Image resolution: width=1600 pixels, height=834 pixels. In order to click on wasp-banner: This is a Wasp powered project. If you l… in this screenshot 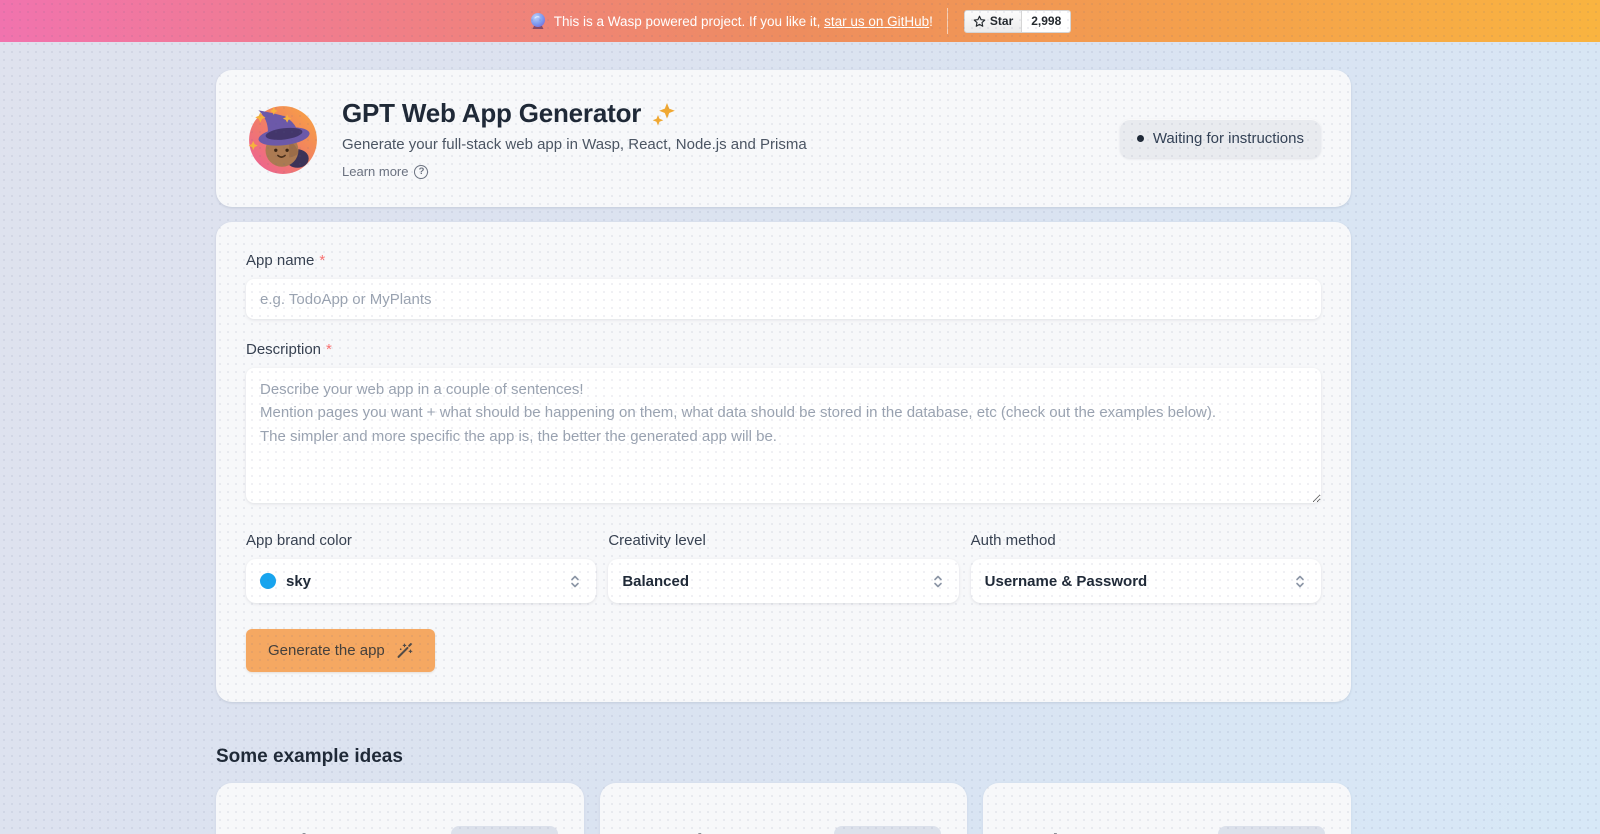, I will do `click(800, 21)`.